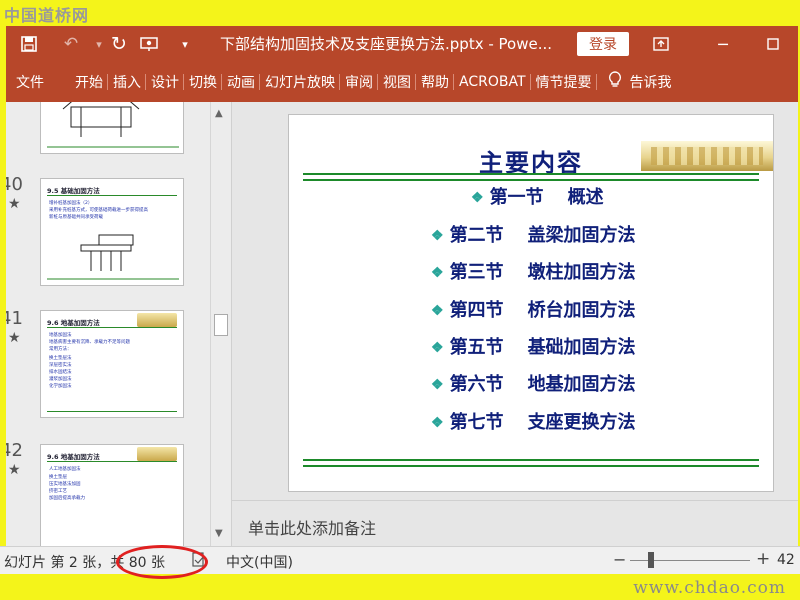  What do you see at coordinates (359, 82) in the screenshot?
I see `tab-review: 审阅` at bounding box center [359, 82].